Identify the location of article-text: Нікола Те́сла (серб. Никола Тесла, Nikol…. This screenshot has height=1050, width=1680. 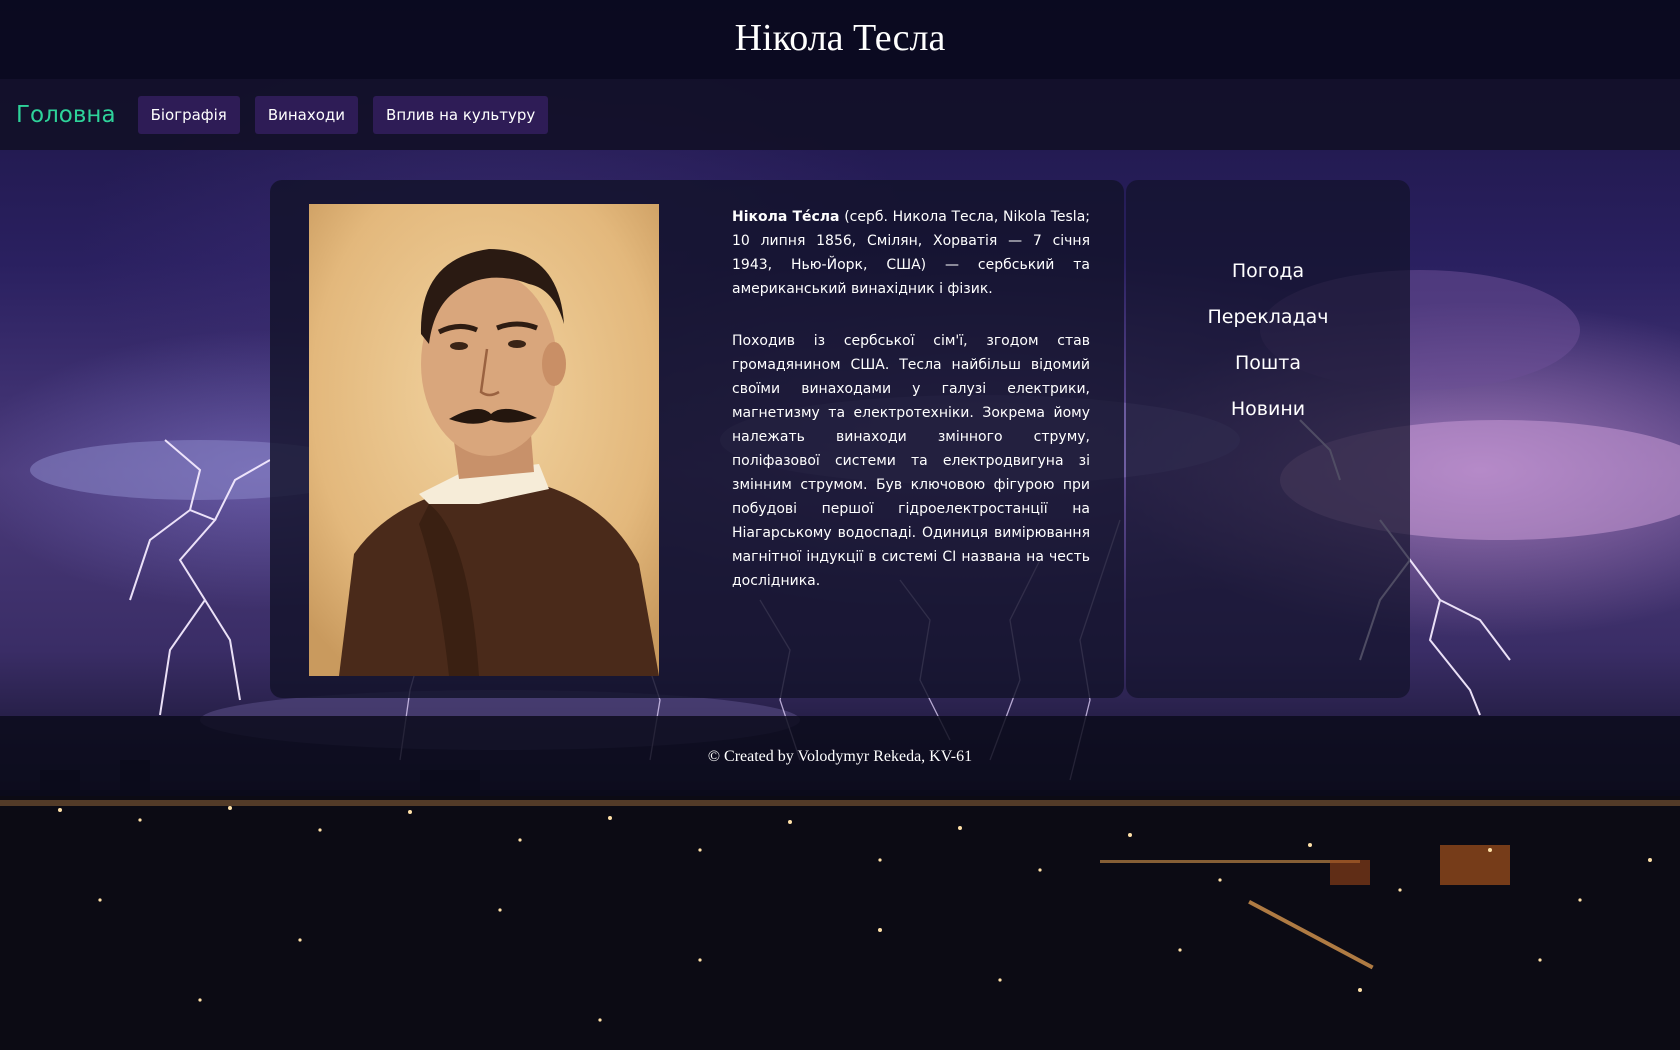
(911, 399).